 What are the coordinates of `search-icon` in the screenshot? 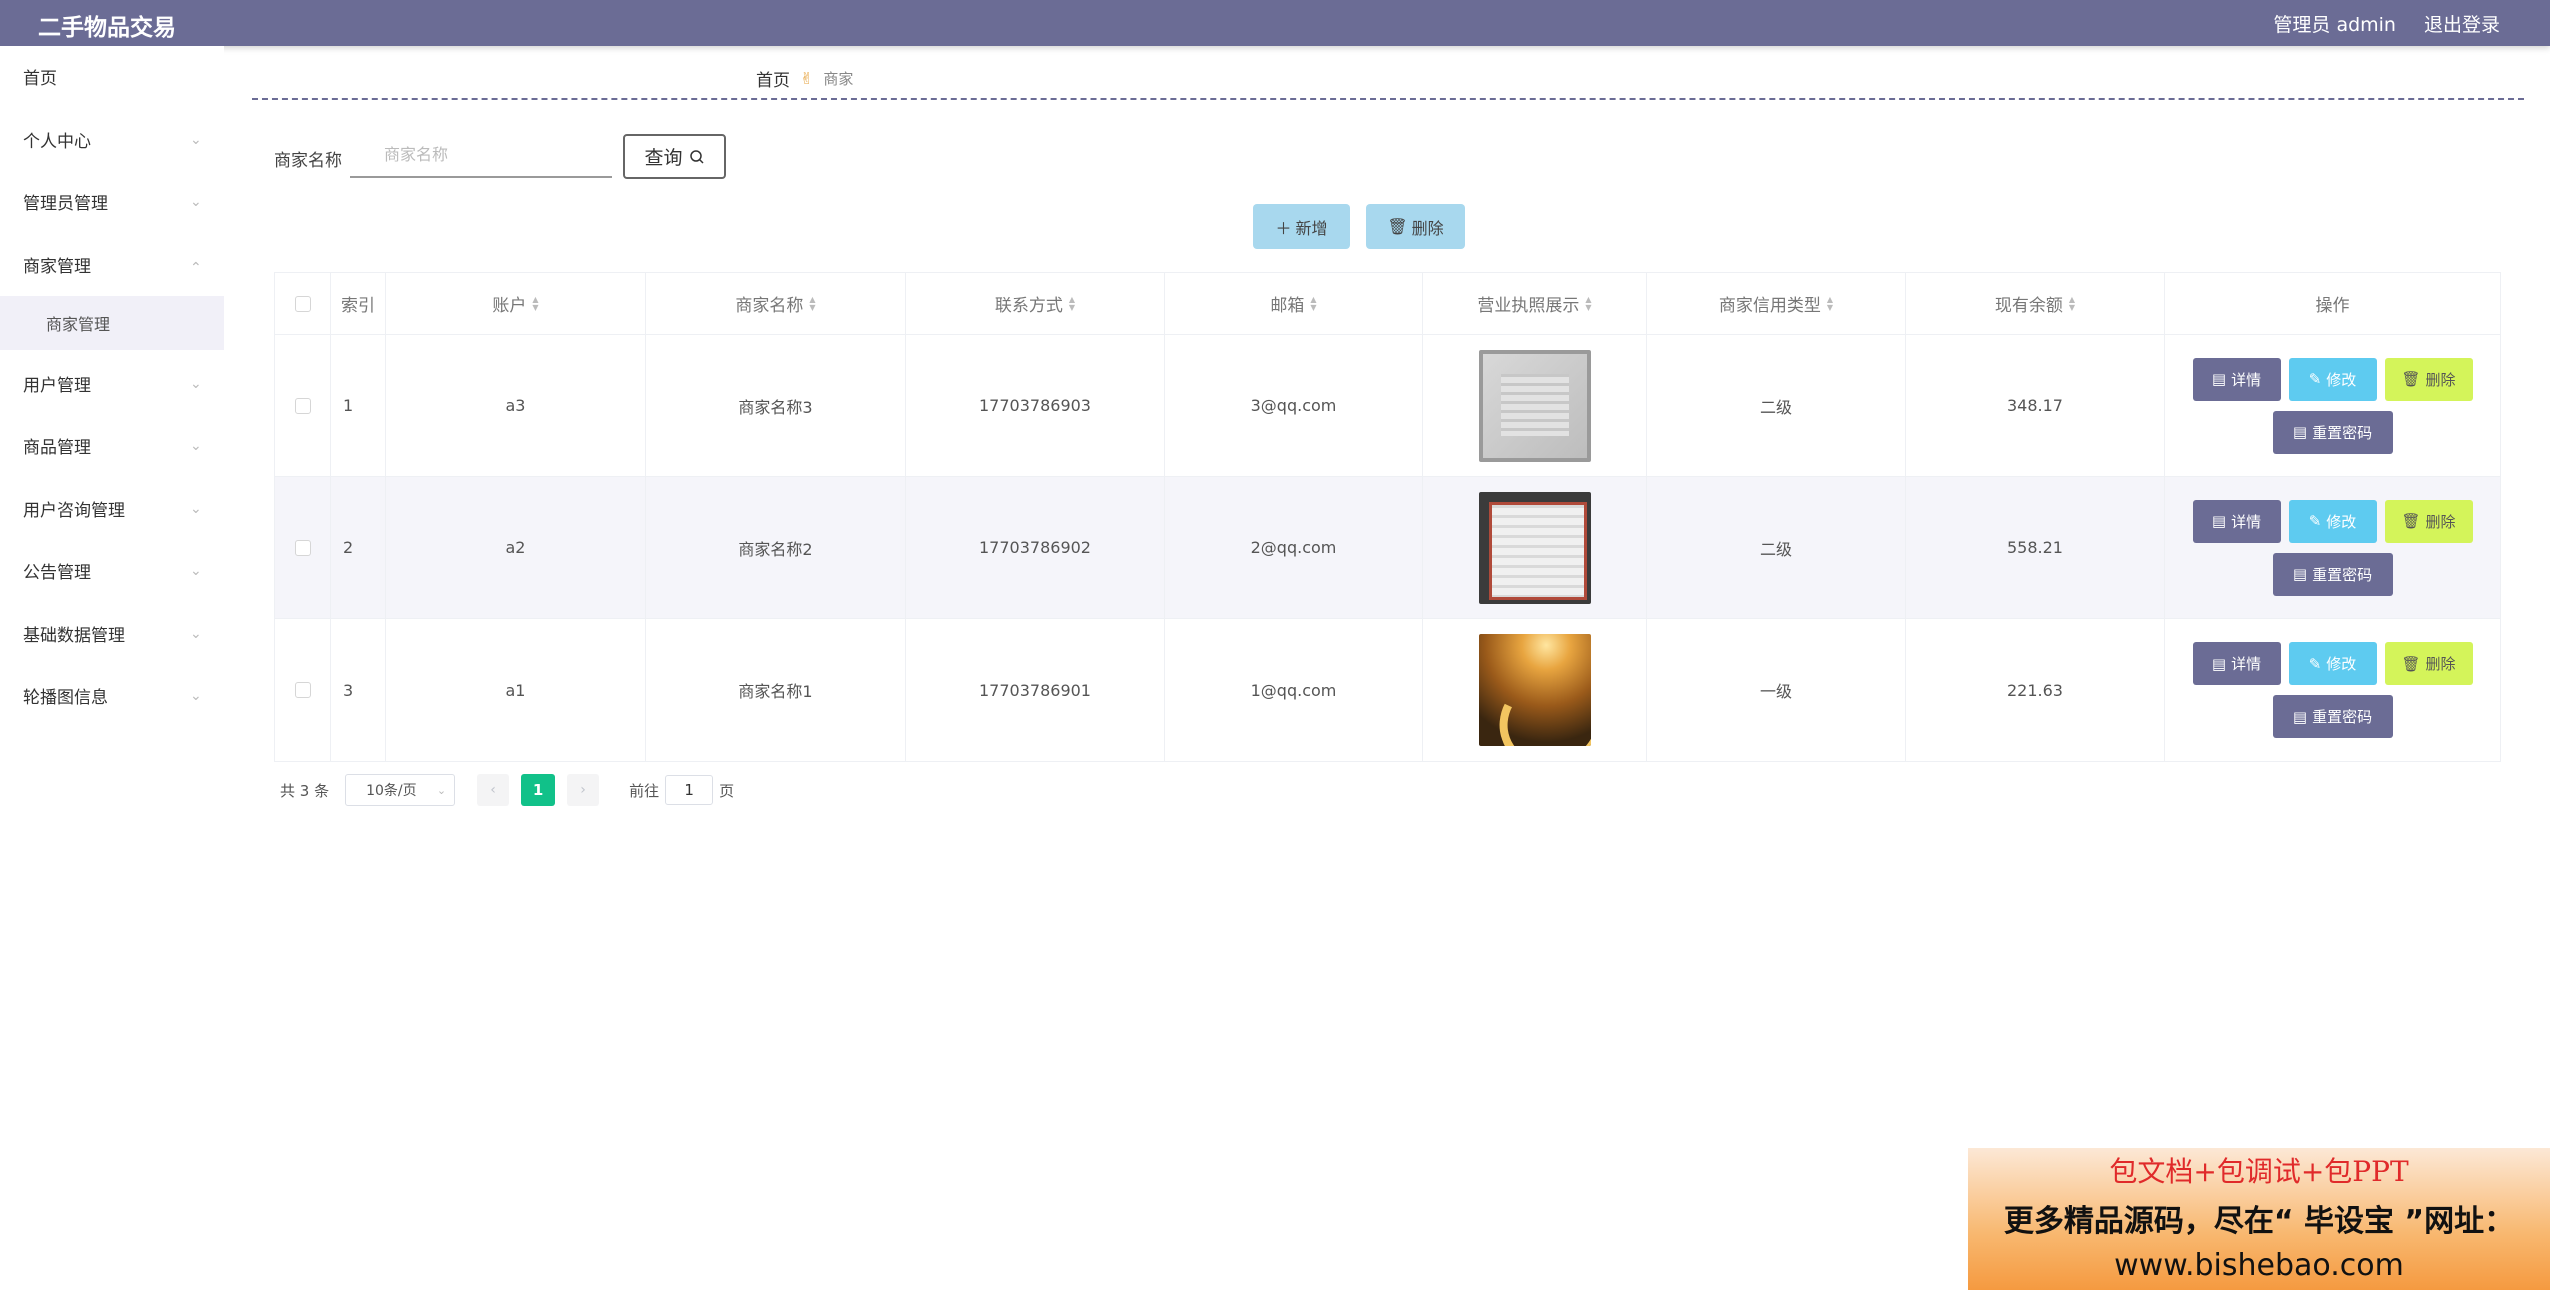 It's located at (696, 156).